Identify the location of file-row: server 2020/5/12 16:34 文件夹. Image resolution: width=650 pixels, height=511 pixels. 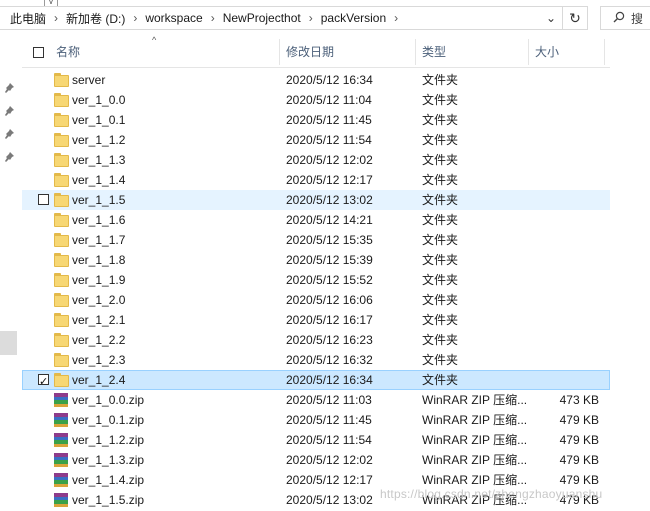
(316, 80).